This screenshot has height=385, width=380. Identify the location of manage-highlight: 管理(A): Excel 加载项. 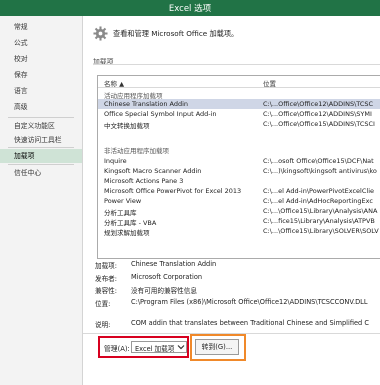
(143, 347).